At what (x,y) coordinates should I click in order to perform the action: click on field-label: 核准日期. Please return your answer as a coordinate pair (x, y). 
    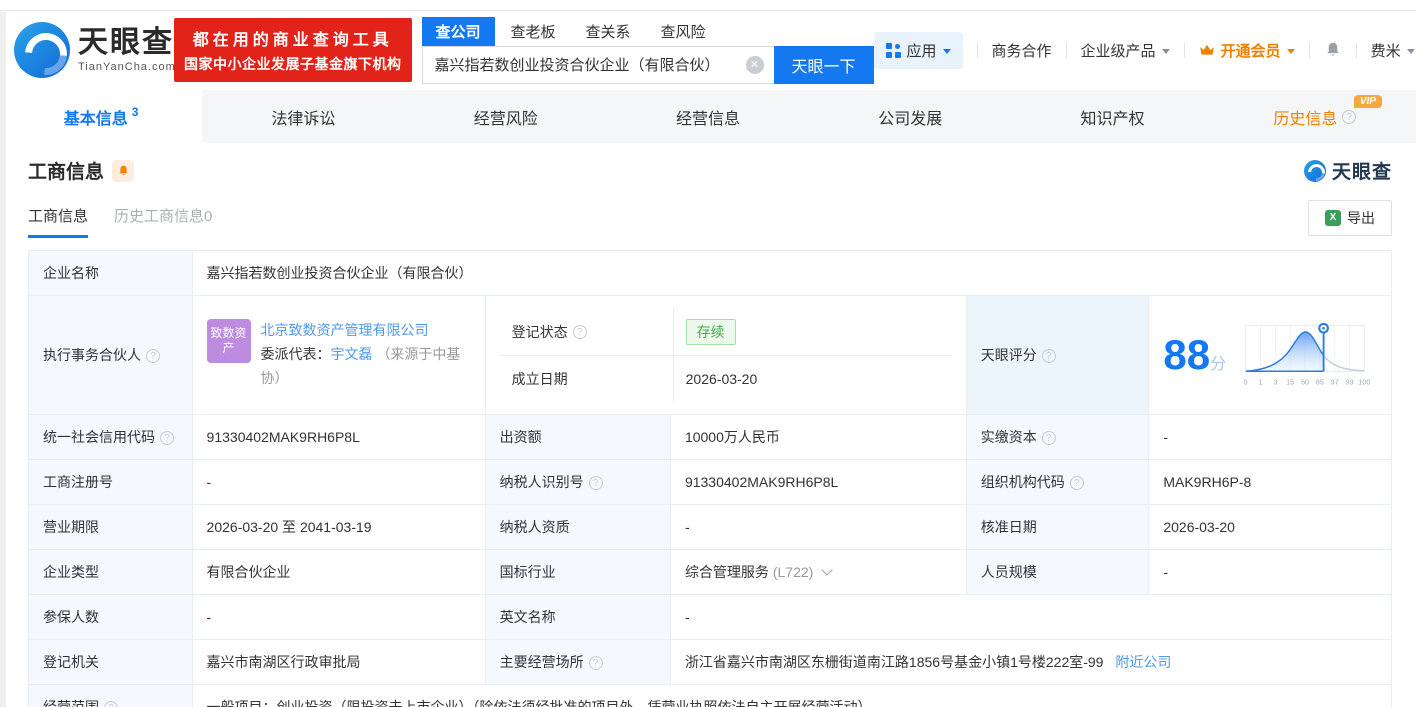
    Looking at the image, I should click on (1057, 527).